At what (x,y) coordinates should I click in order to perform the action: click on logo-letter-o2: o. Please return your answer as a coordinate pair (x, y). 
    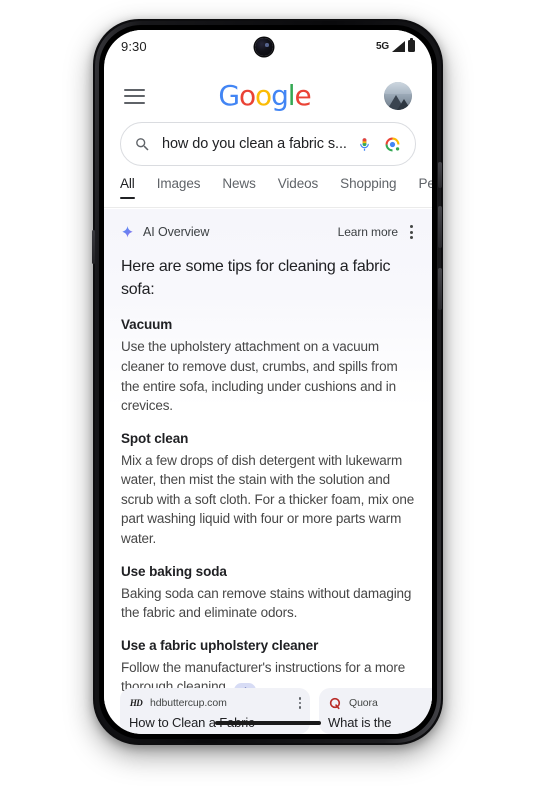
    Looking at the image, I should click on (263, 95).